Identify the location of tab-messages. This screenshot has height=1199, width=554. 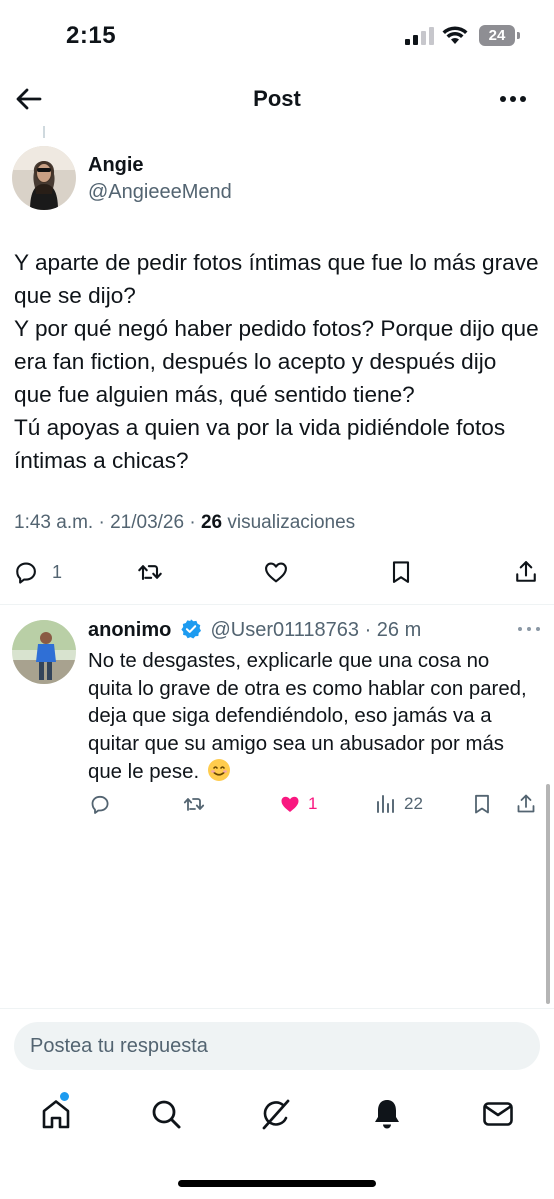
(498, 1114).